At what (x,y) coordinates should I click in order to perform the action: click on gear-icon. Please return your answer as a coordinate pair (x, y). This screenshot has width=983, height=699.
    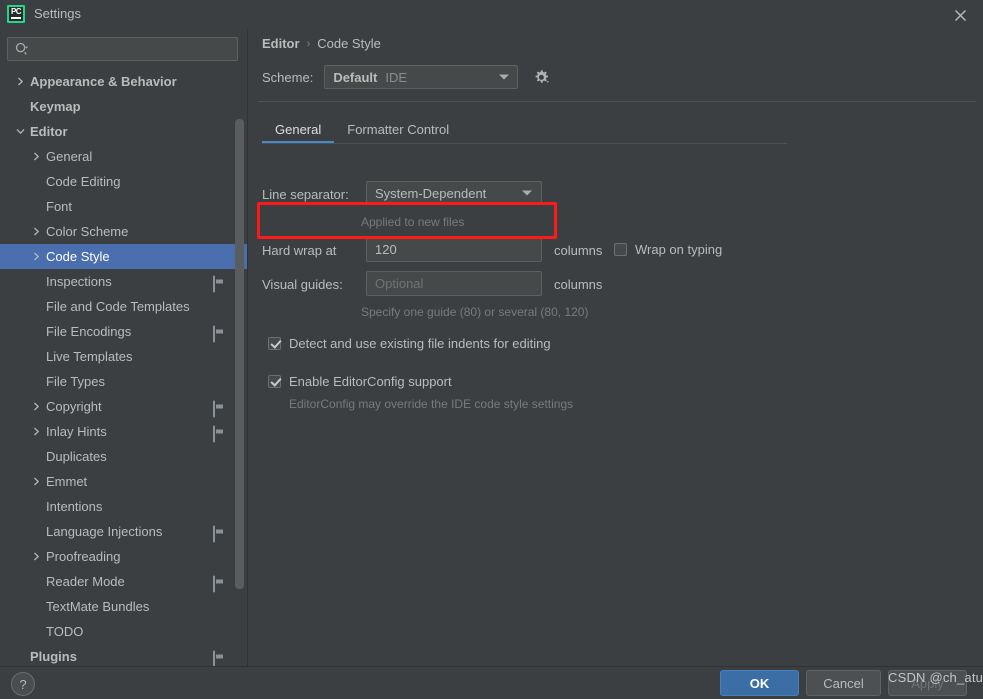
    Looking at the image, I should click on (541, 77).